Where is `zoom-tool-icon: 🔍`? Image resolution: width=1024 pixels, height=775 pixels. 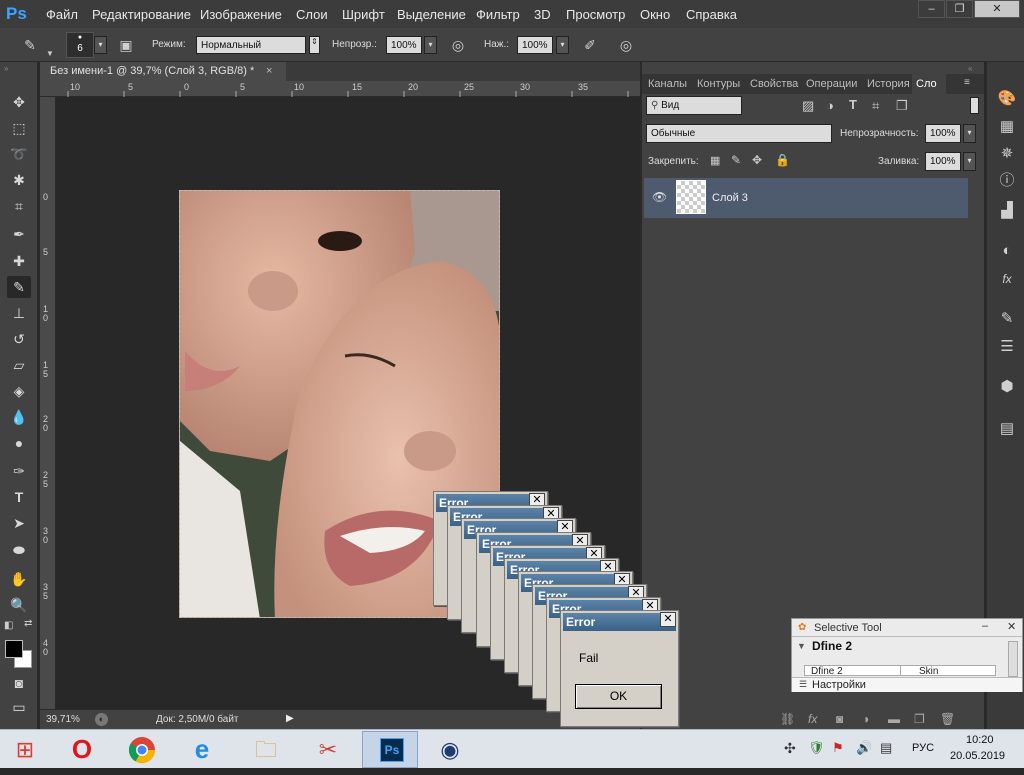
zoom-tool-icon: 🔍 is located at coordinates (19, 605).